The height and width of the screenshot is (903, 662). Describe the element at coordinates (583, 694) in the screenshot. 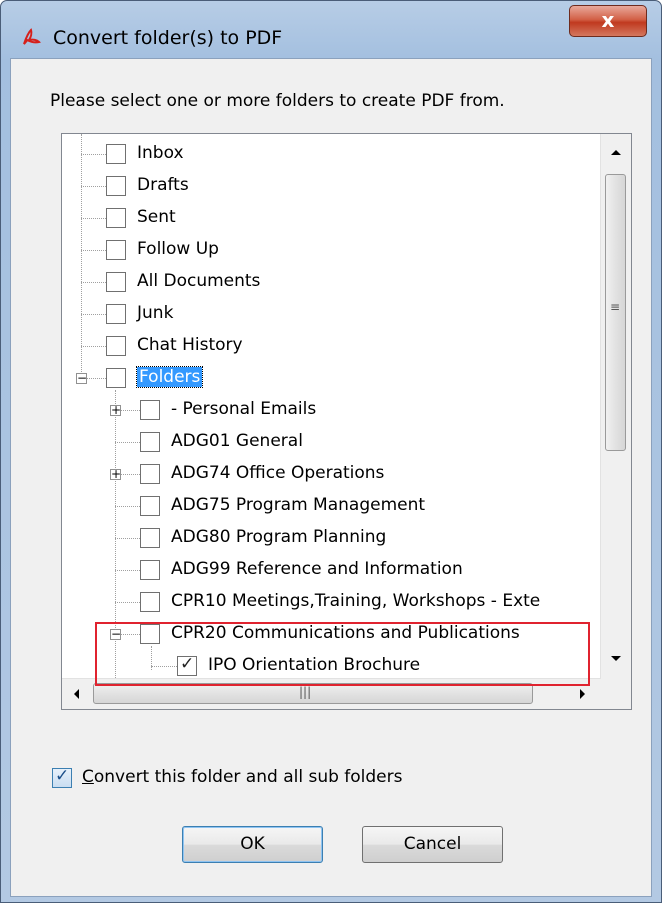

I see `arrow-right-icon` at that location.